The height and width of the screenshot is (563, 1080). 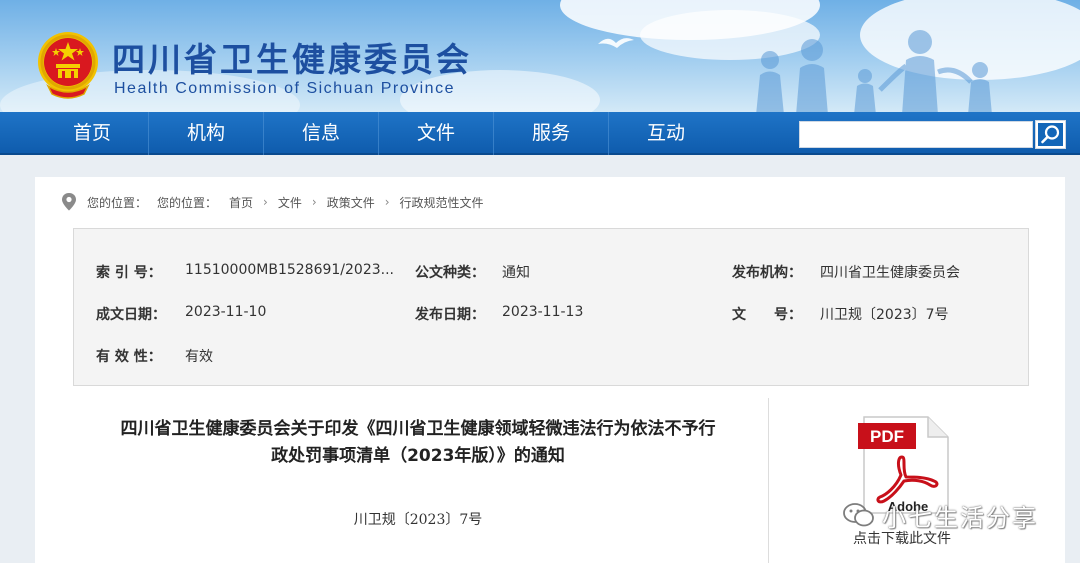 What do you see at coordinates (887, 436) in the screenshot?
I see `pdf-label: PDF` at bounding box center [887, 436].